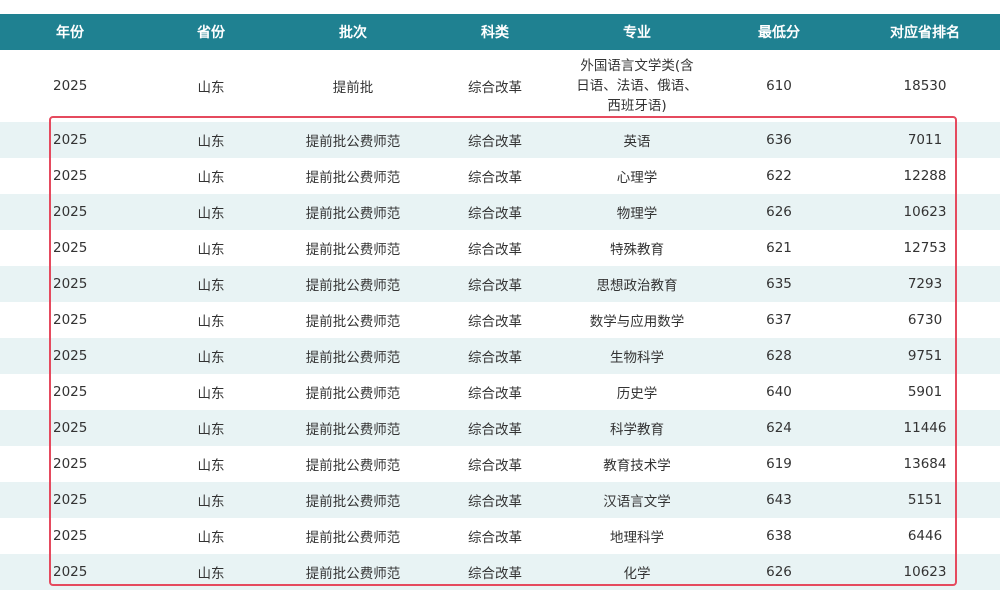 The height and width of the screenshot is (598, 1000). What do you see at coordinates (925, 536) in the screenshot?
I see `cell-province-rank: 6446` at bounding box center [925, 536].